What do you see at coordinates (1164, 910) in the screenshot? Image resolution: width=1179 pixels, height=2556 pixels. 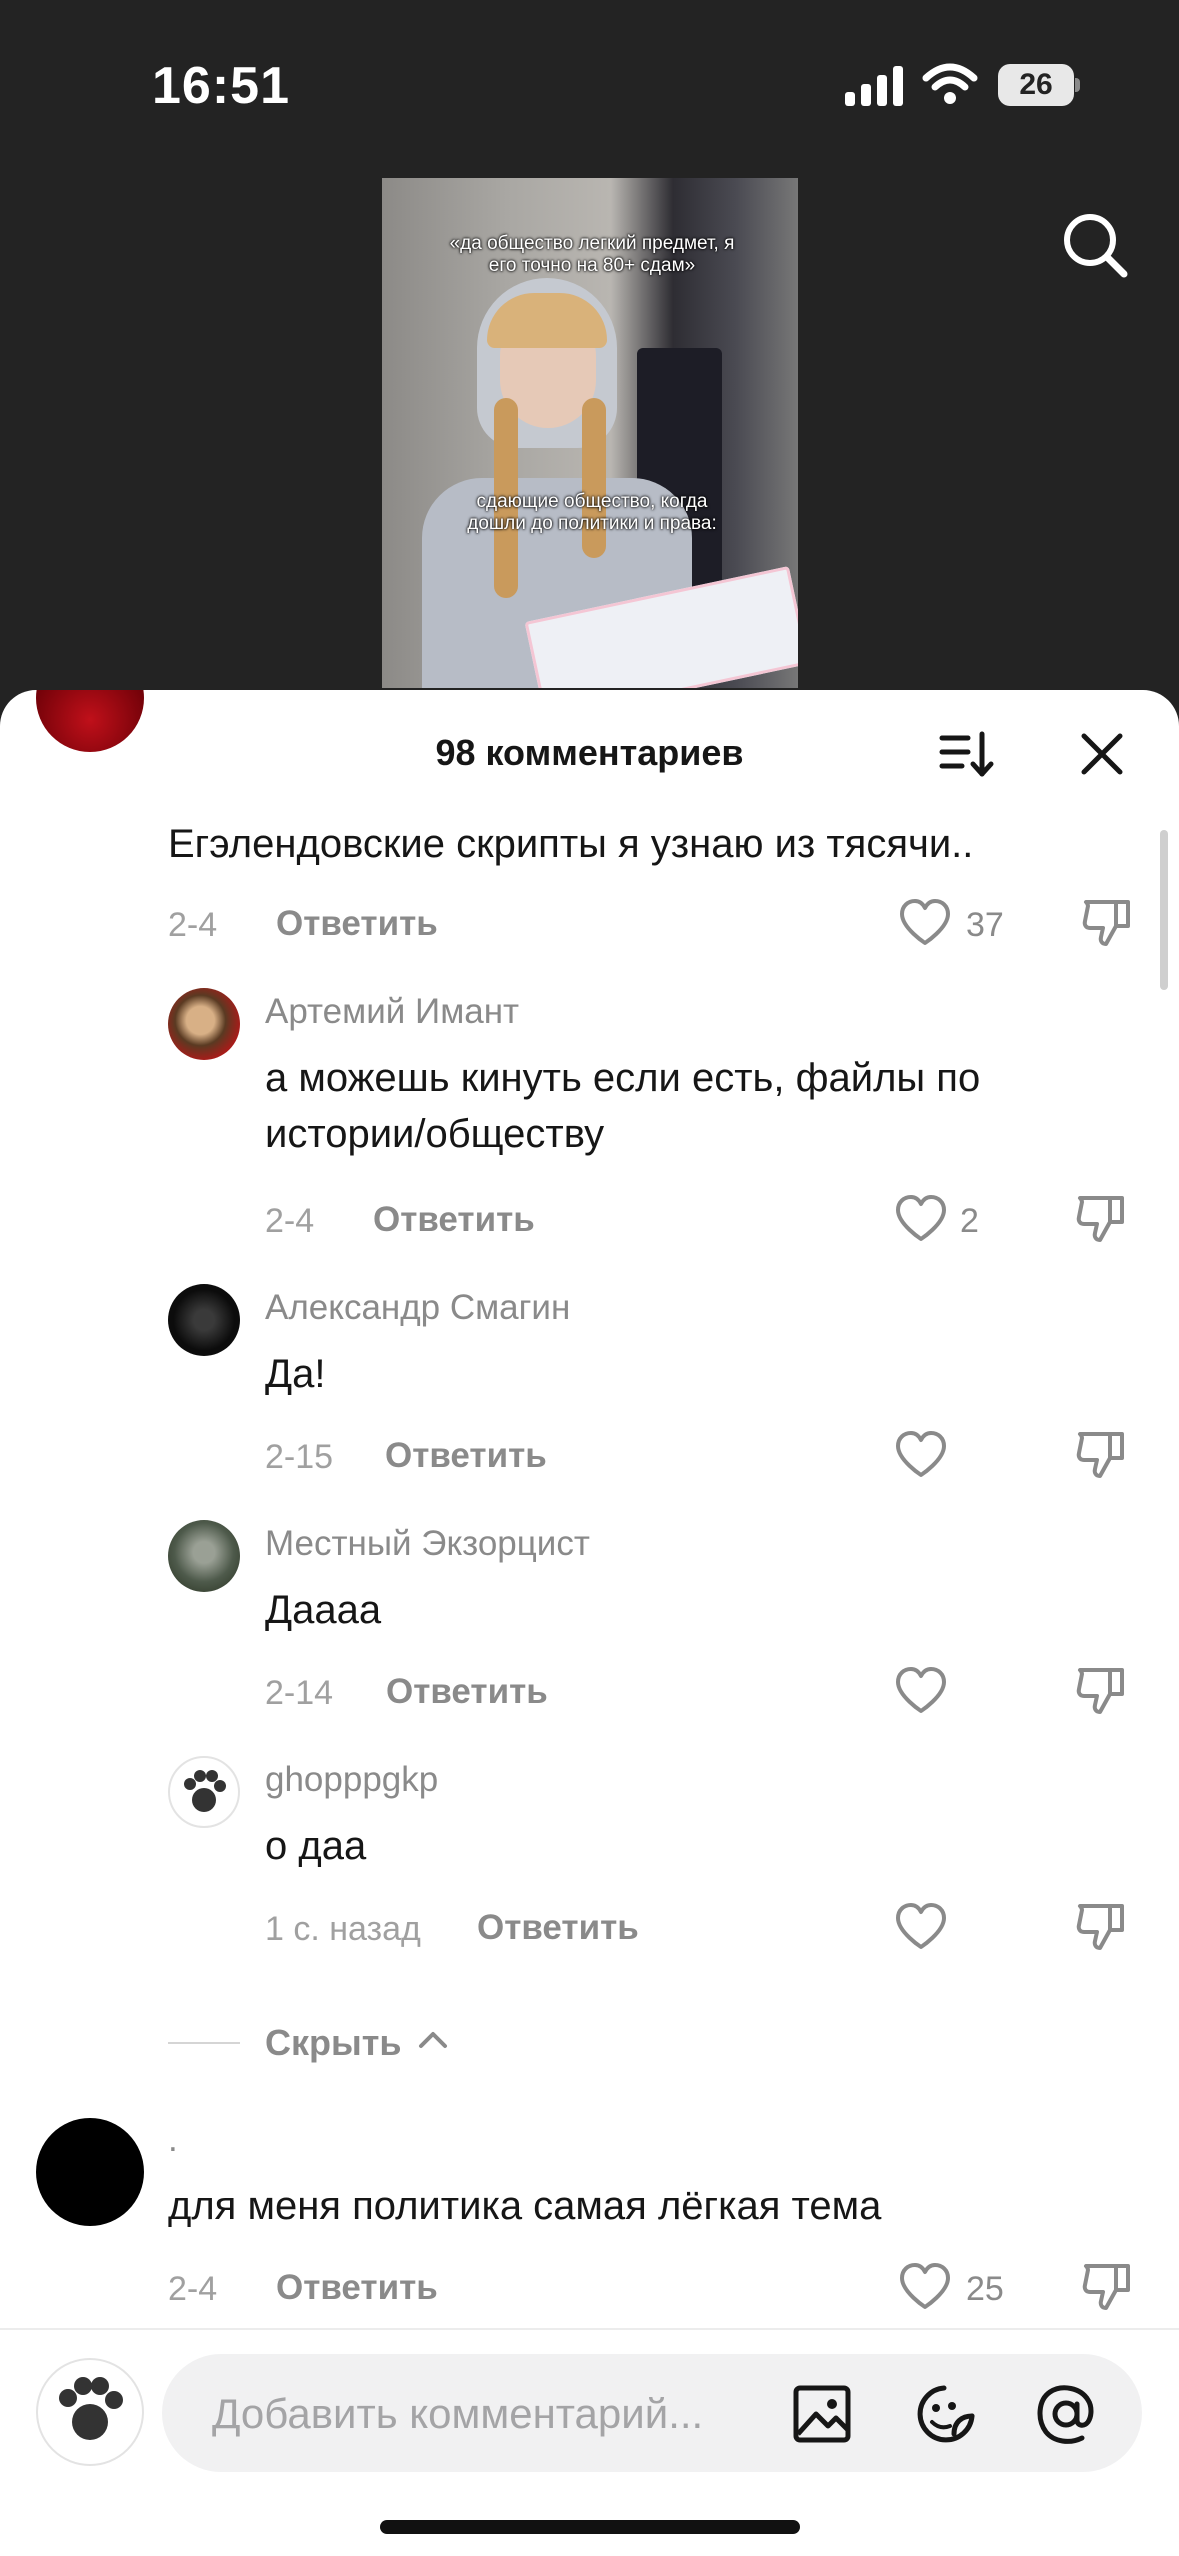 I see `scrollbar` at bounding box center [1164, 910].